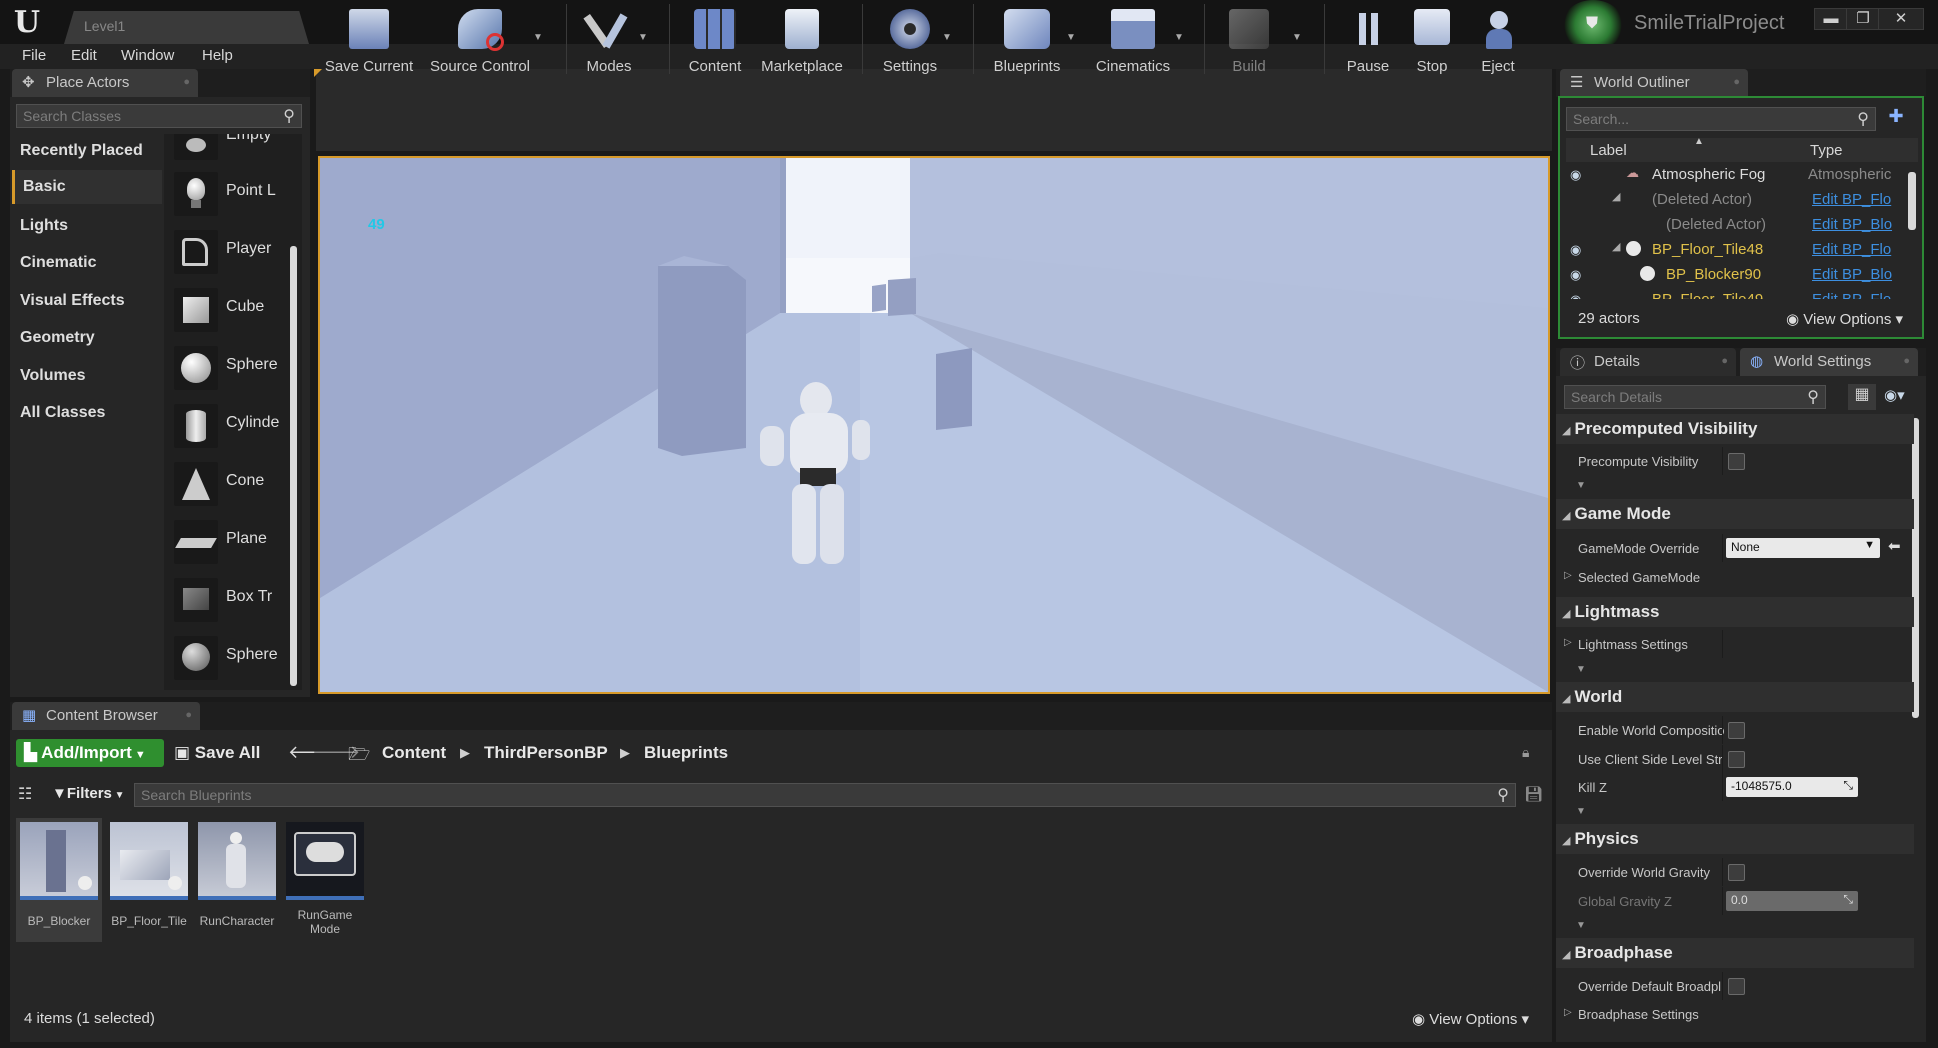  I want to click on col-label: Label, so click(1608, 150).